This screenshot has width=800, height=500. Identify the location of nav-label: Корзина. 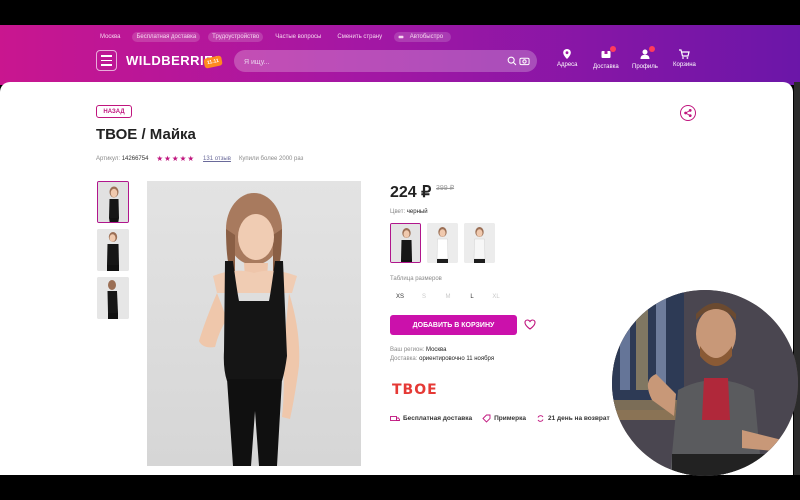
(684, 65).